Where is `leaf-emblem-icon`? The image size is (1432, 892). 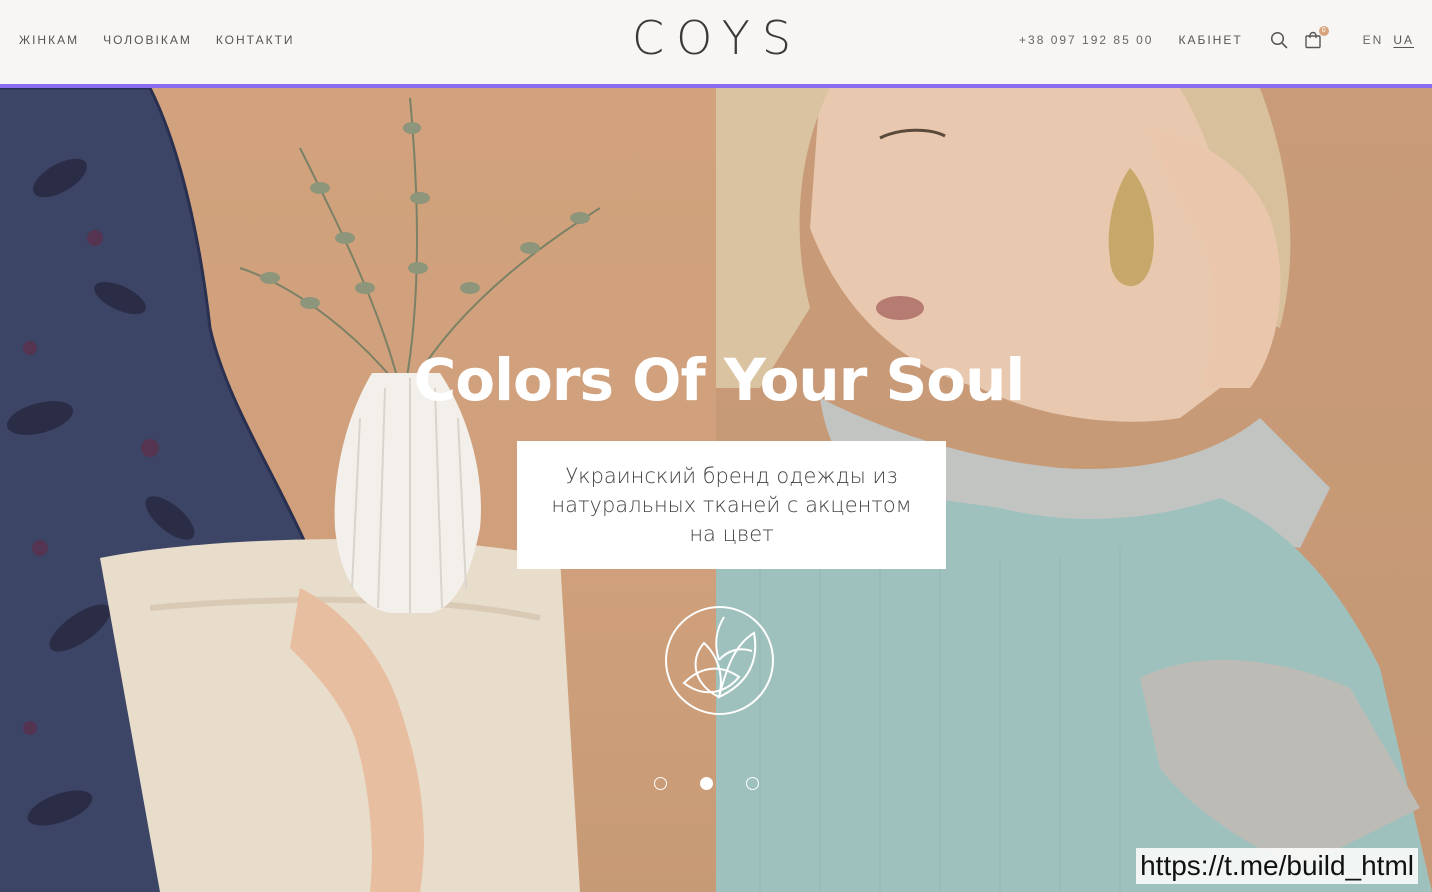
leaf-emblem-icon is located at coordinates (719, 660).